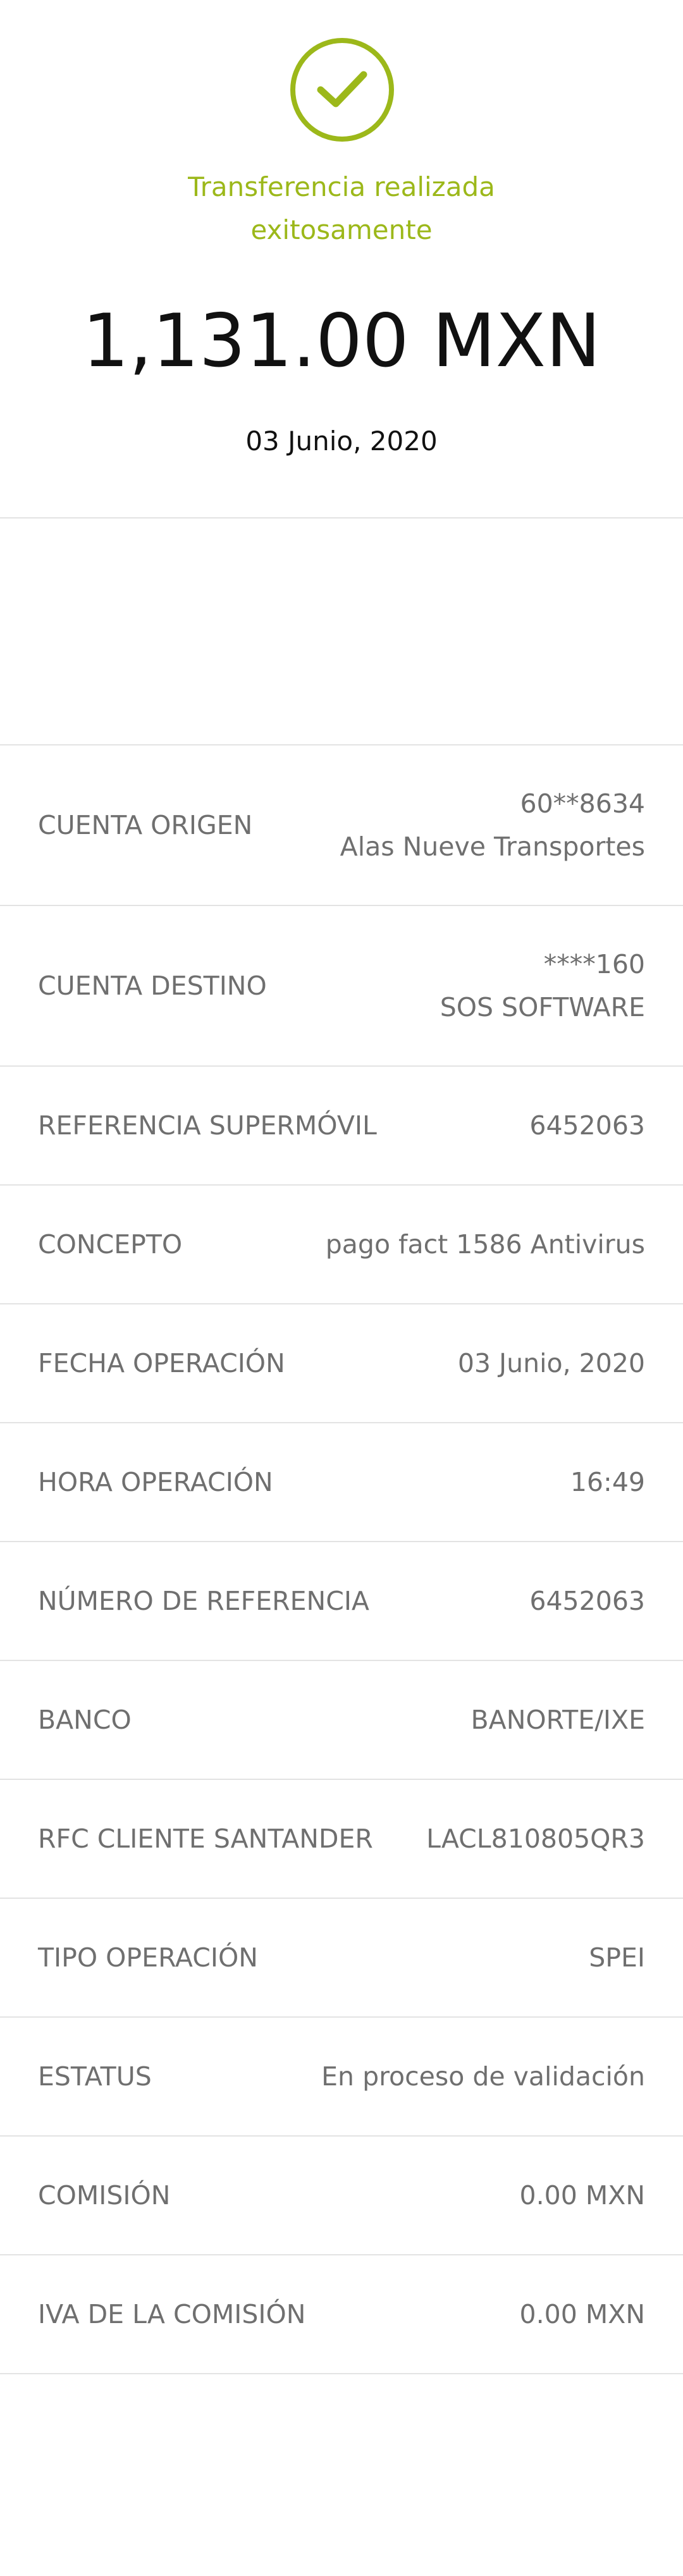  What do you see at coordinates (95, 2076) in the screenshot?
I see `detail-label: ESTATUS` at bounding box center [95, 2076].